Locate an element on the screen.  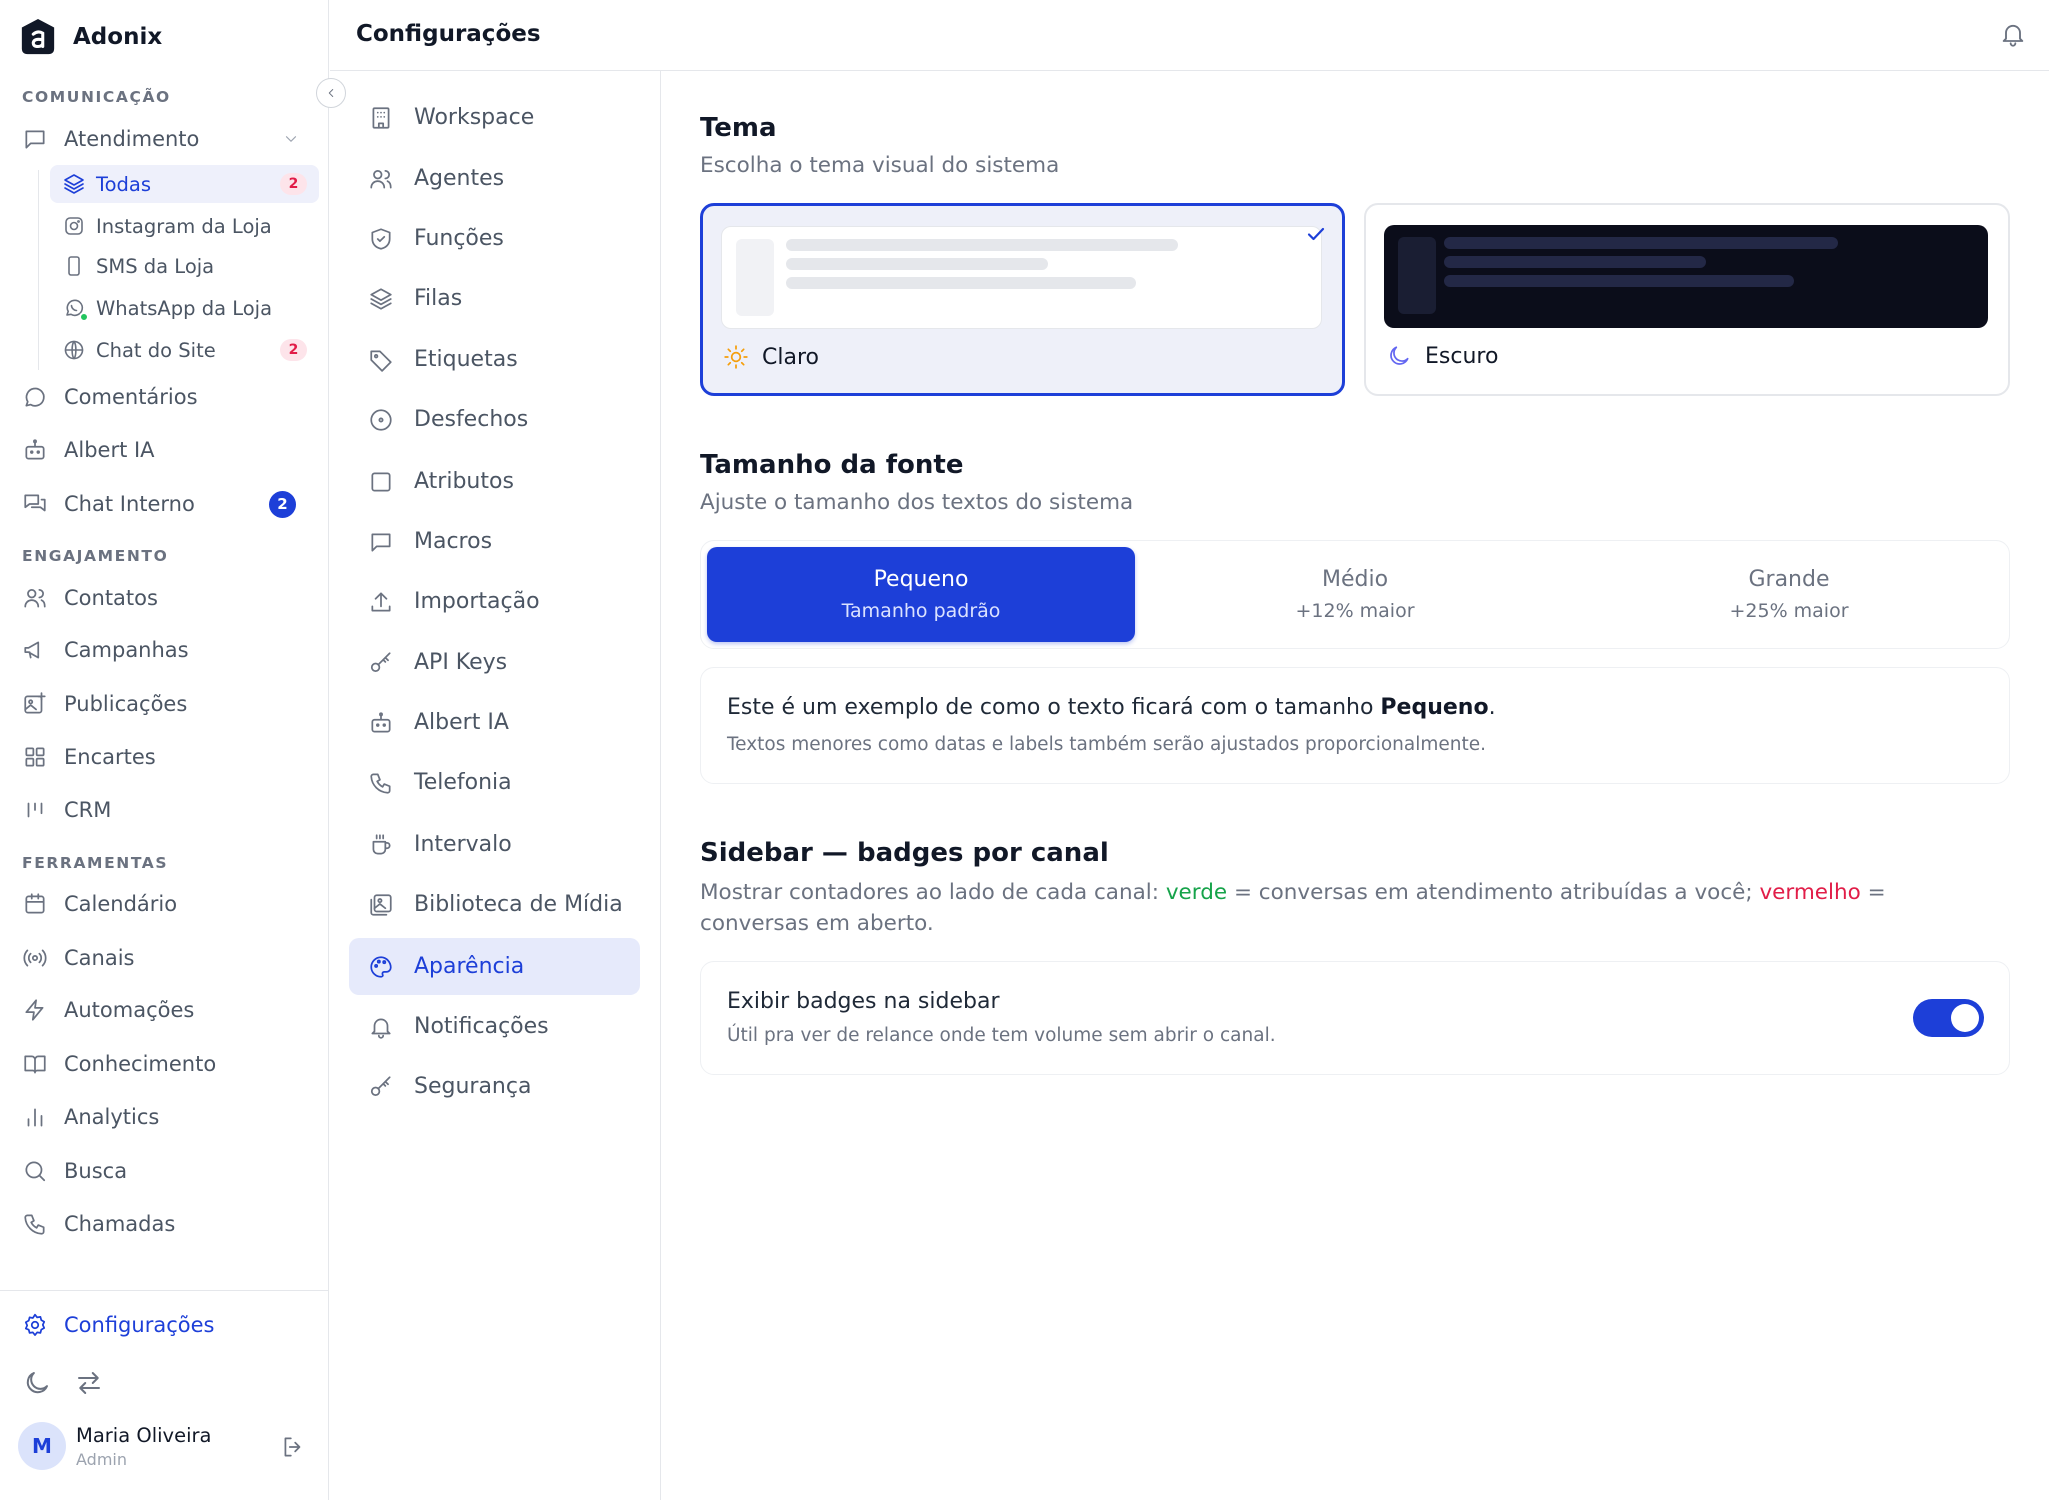
collapse-sidebar-button is located at coordinates (331, 93).